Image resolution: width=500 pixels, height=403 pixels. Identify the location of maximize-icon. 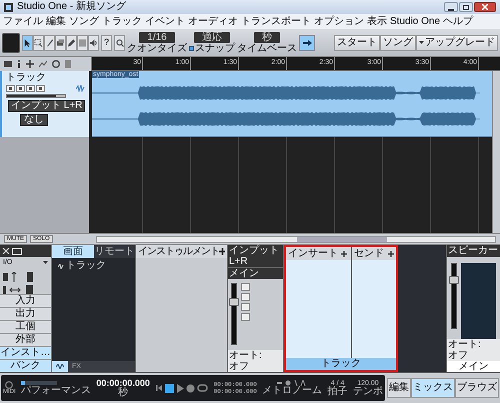
(466, 7).